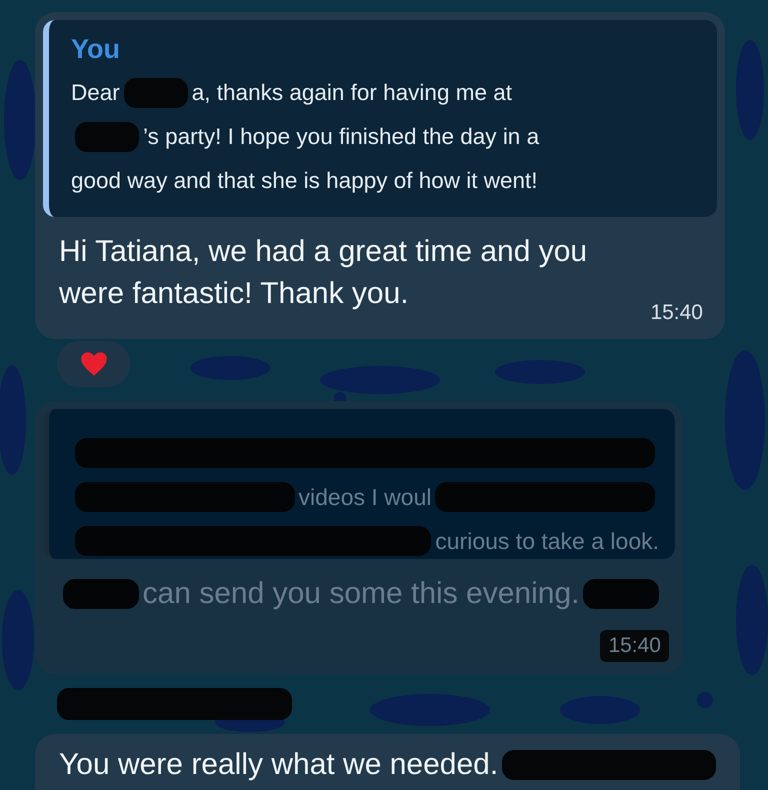 The width and height of the screenshot is (768, 790). Describe the element at coordinates (547, 541) in the screenshot. I see `message-text: curious to take a look.` at that location.